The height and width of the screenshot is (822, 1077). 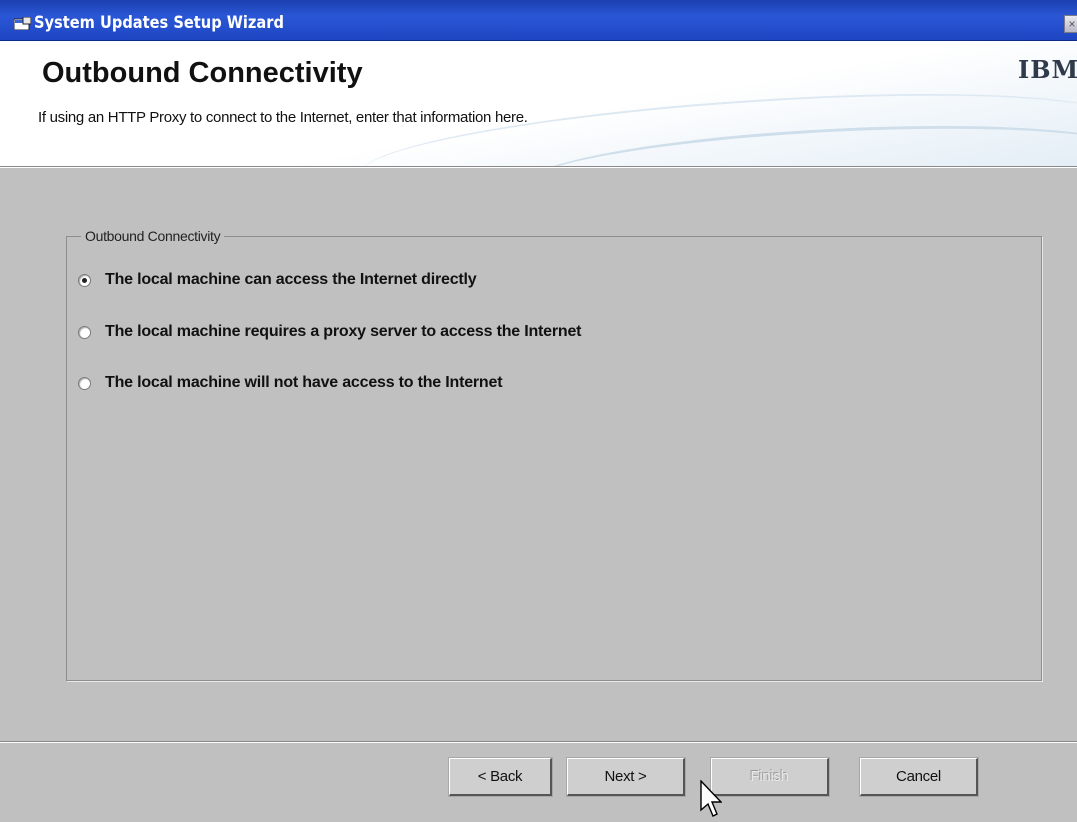 What do you see at coordinates (711, 798) in the screenshot?
I see `mouse-pointer-icon` at bounding box center [711, 798].